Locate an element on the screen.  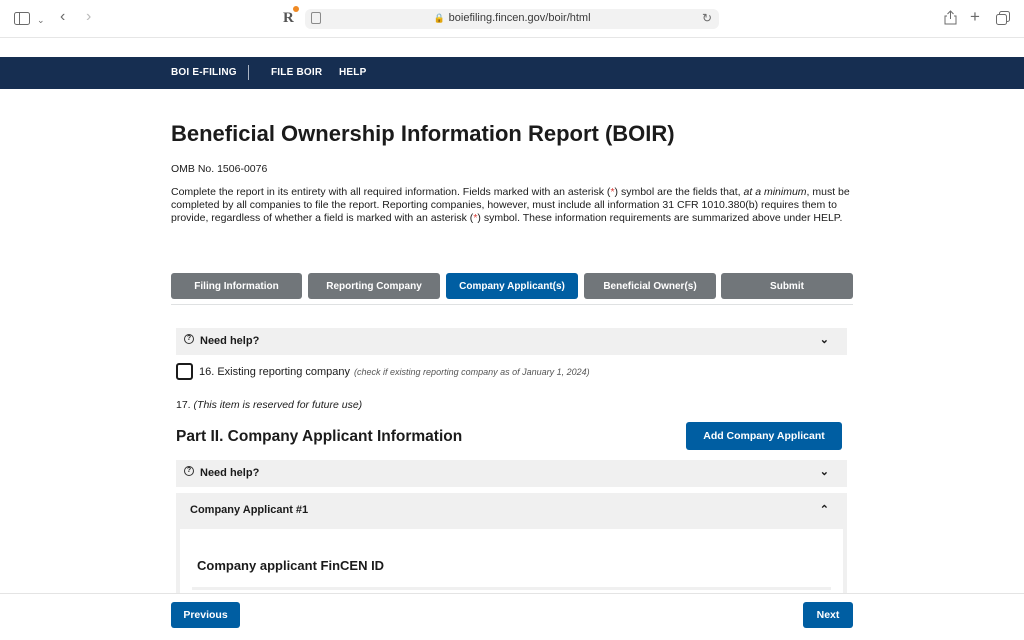
need-help-accordion-2: ? Need help? ⌄ is located at coordinates (511, 473).